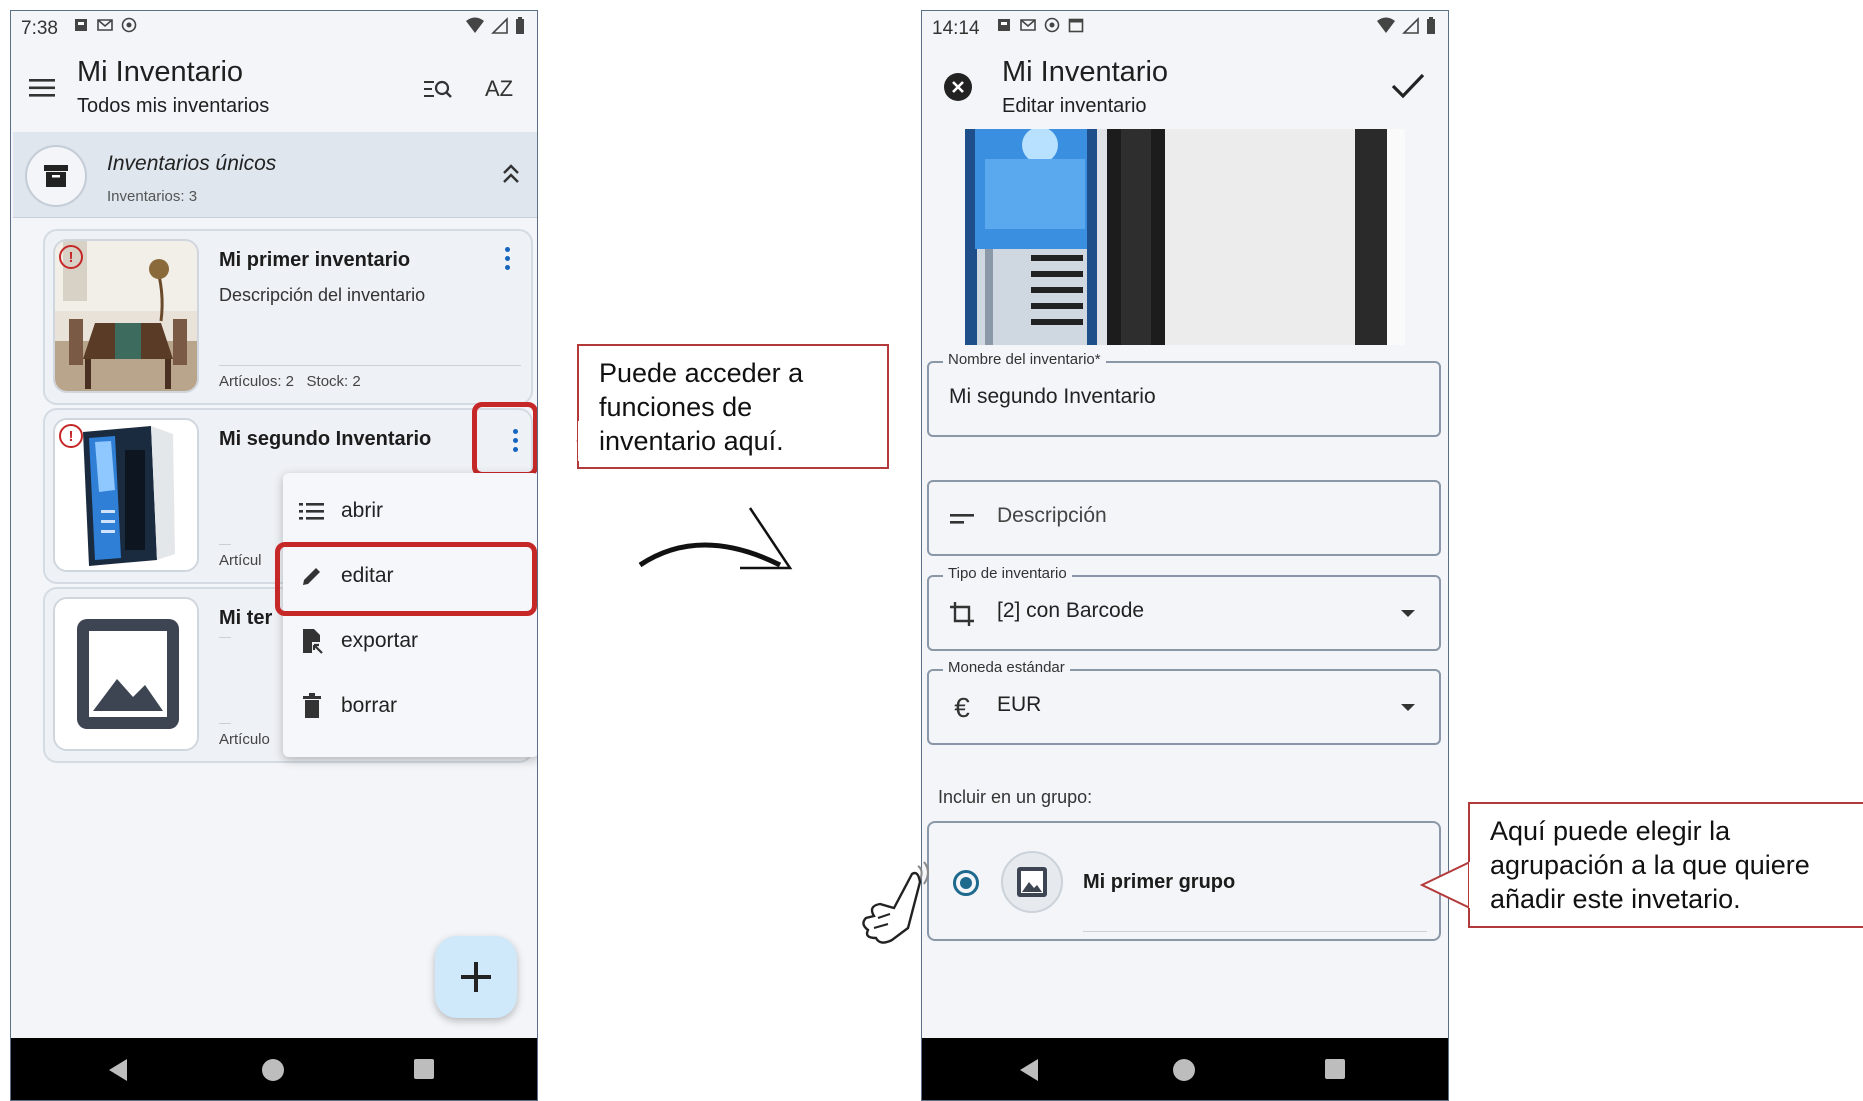  What do you see at coordinates (1076, 25) in the screenshot?
I see `calendar-icon` at bounding box center [1076, 25].